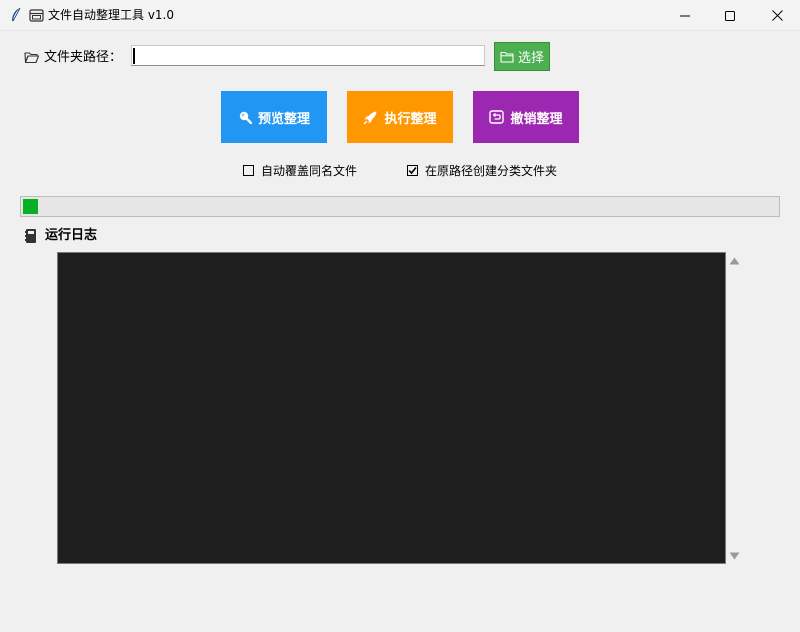 This screenshot has width=800, height=632. I want to click on close-button, so click(777, 15).